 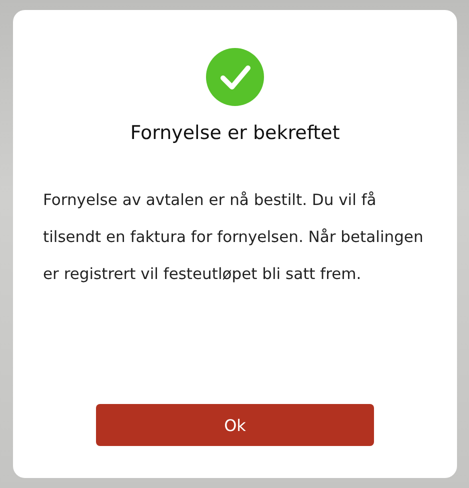 I want to click on checkmark-icon, so click(x=235, y=77).